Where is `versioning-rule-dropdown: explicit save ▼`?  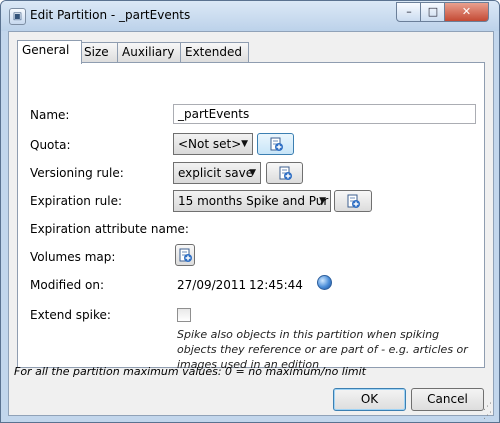
versioning-rule-dropdown: explicit save ▼ is located at coordinates (217, 173).